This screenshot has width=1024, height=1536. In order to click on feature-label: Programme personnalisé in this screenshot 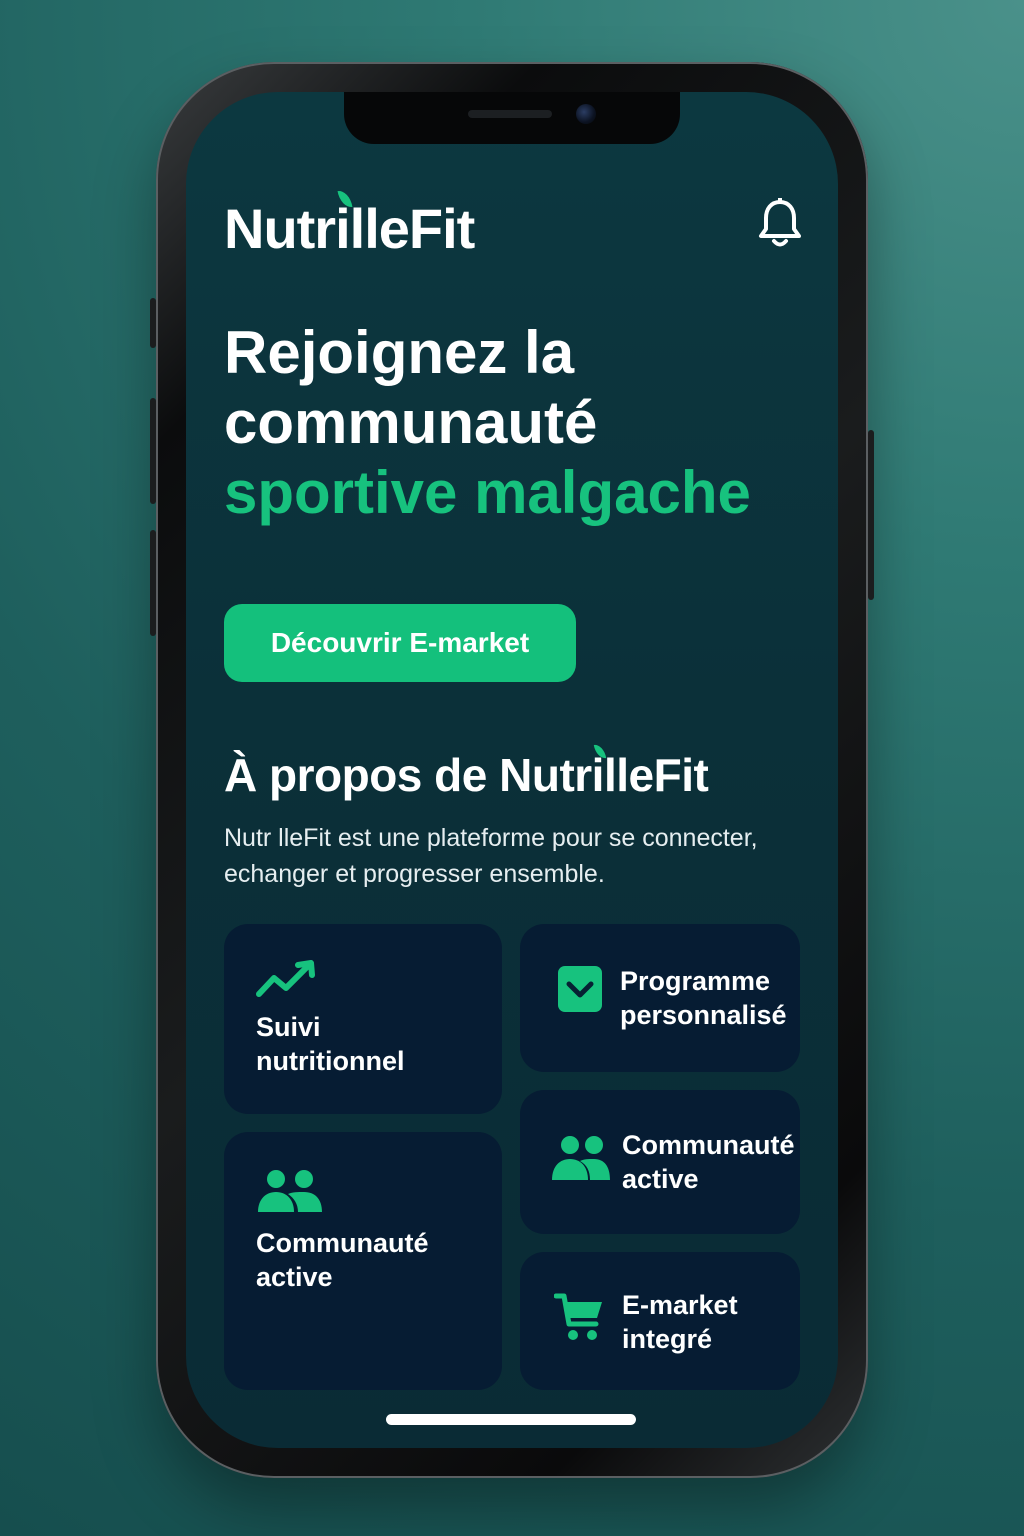, I will do `click(703, 998)`.